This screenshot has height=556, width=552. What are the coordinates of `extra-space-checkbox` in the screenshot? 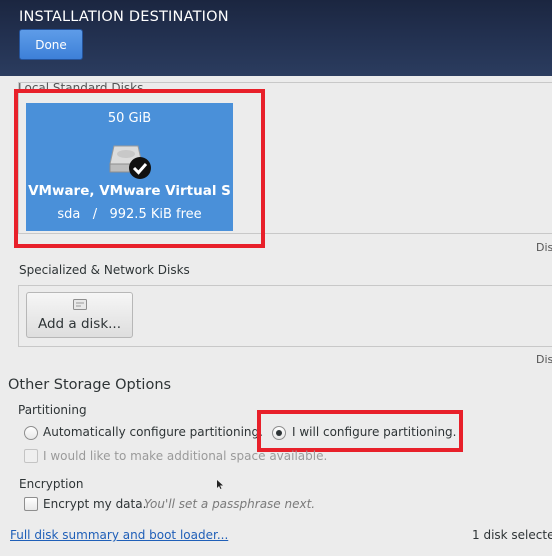 It's located at (31, 456).